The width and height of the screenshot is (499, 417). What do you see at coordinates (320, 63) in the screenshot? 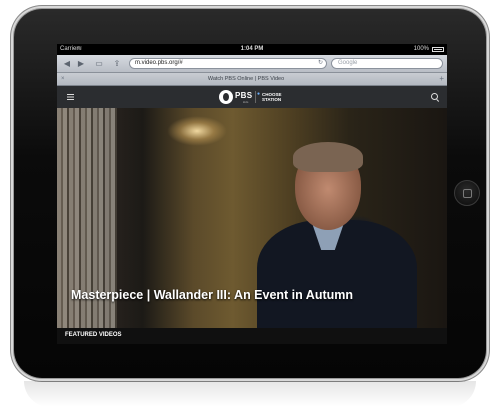
I see `reload-icon: ↻` at bounding box center [320, 63].